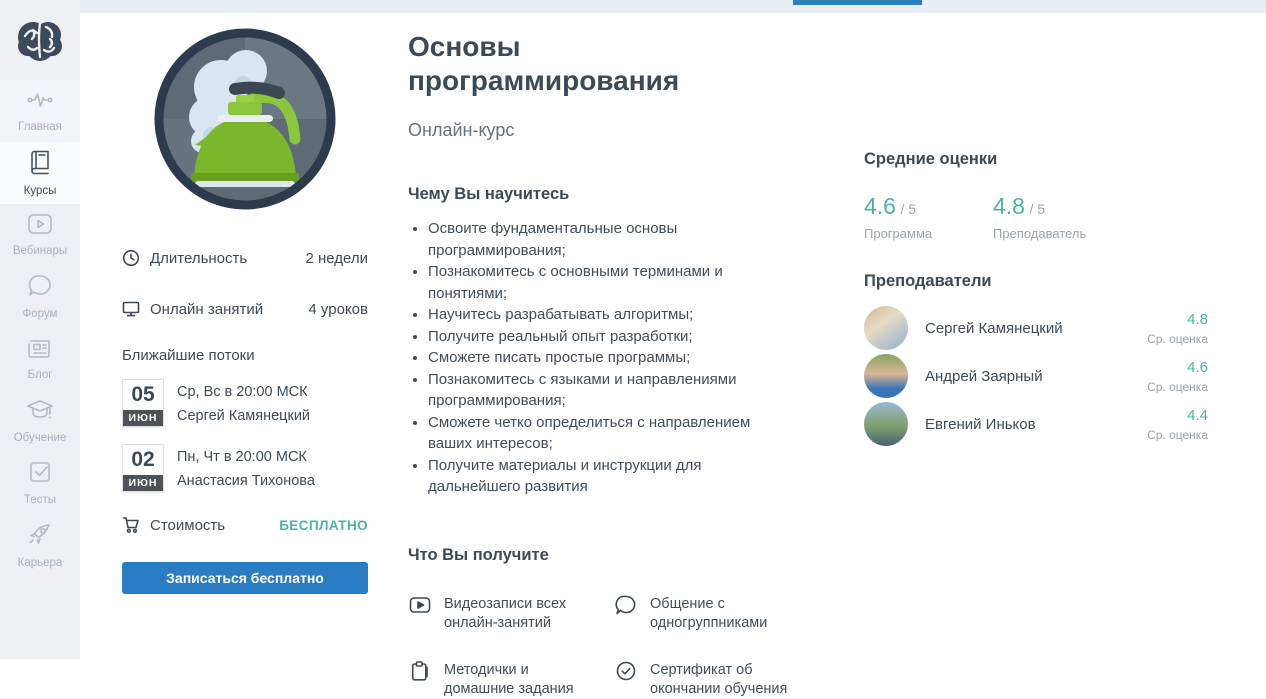  Describe the element at coordinates (40, 191) in the screenshot. I see `sidebar-item-label: Курсы` at that location.